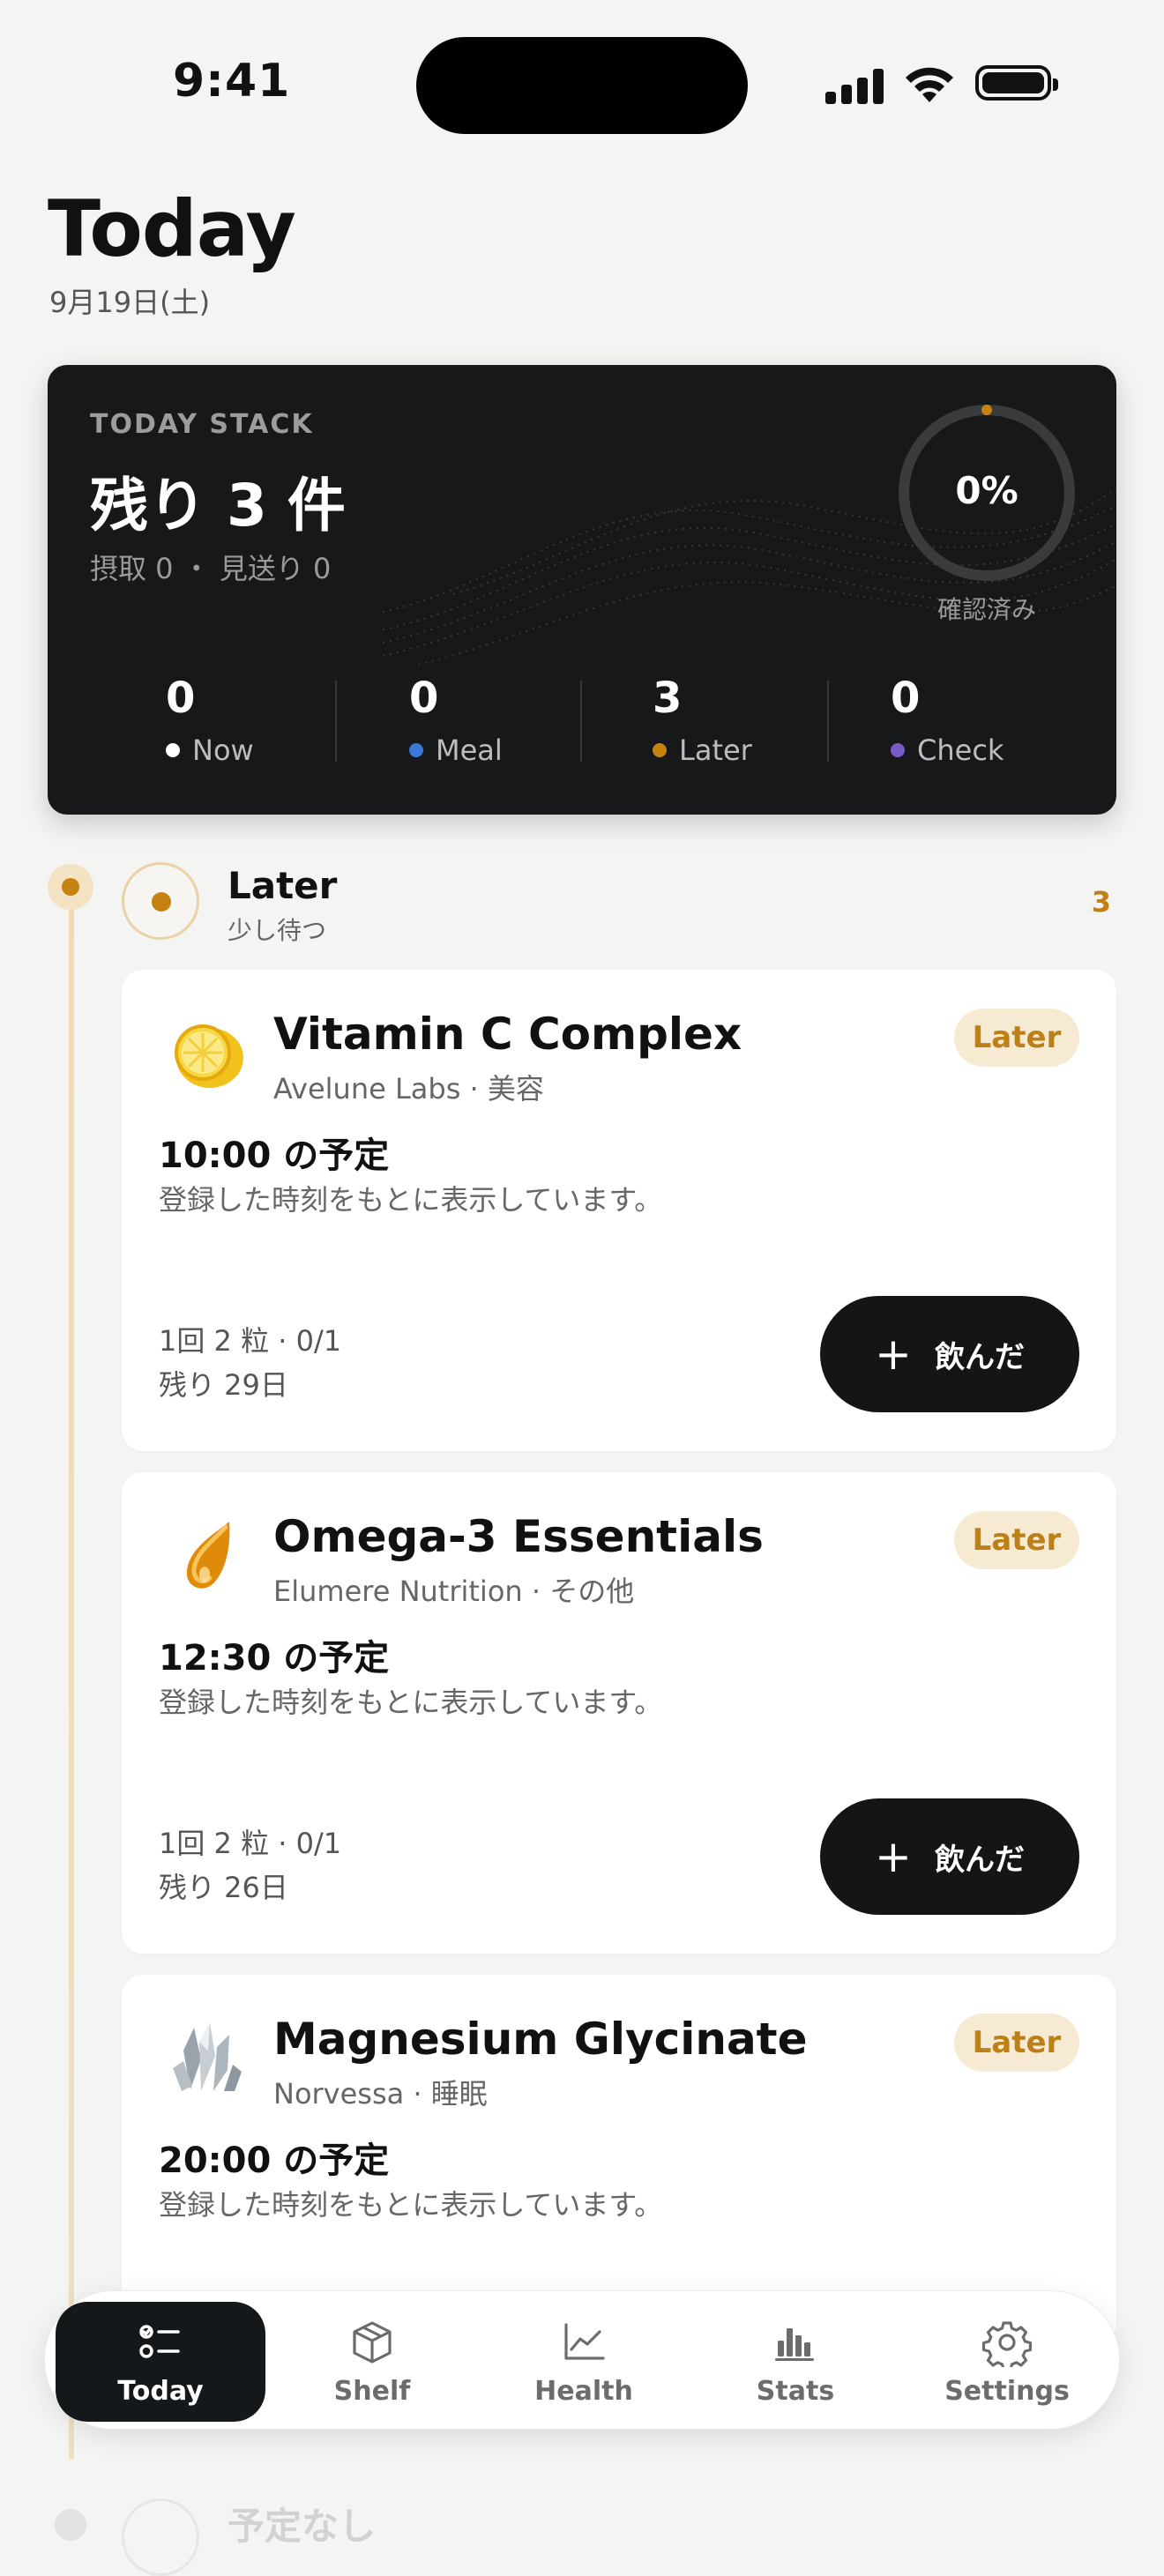  Describe the element at coordinates (160, 2362) in the screenshot. I see `tab-today: Today` at that location.